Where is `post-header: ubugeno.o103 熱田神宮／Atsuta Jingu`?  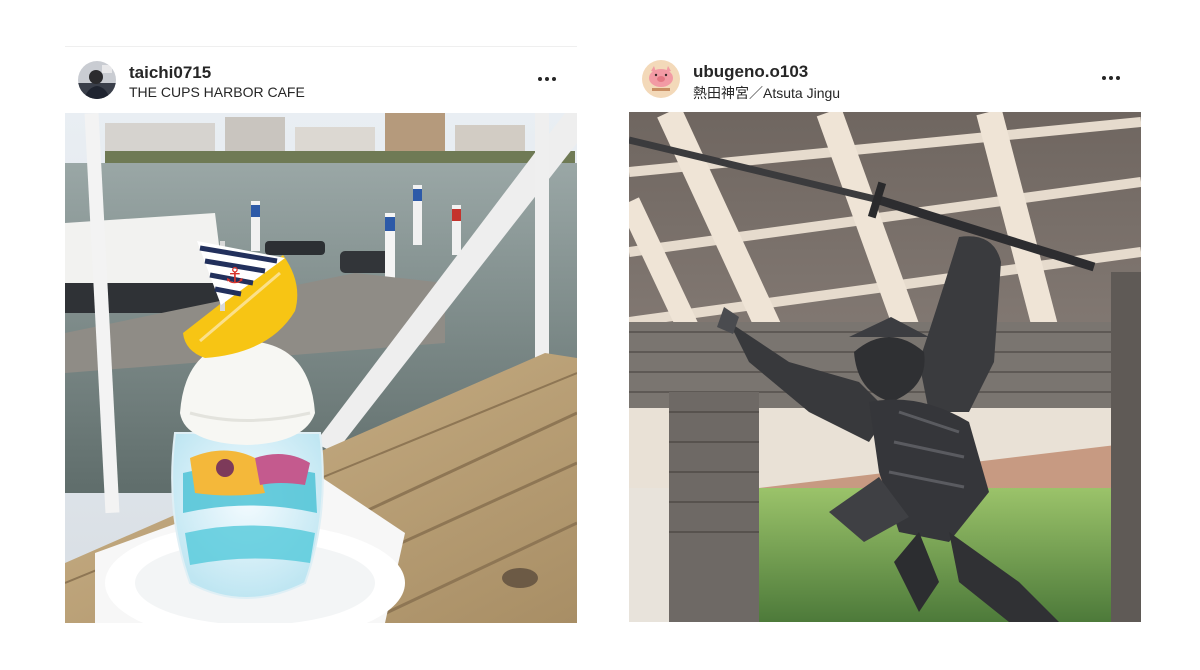 post-header: ubugeno.o103 熱田神宮／Atsuta Jingu is located at coordinates (885, 79).